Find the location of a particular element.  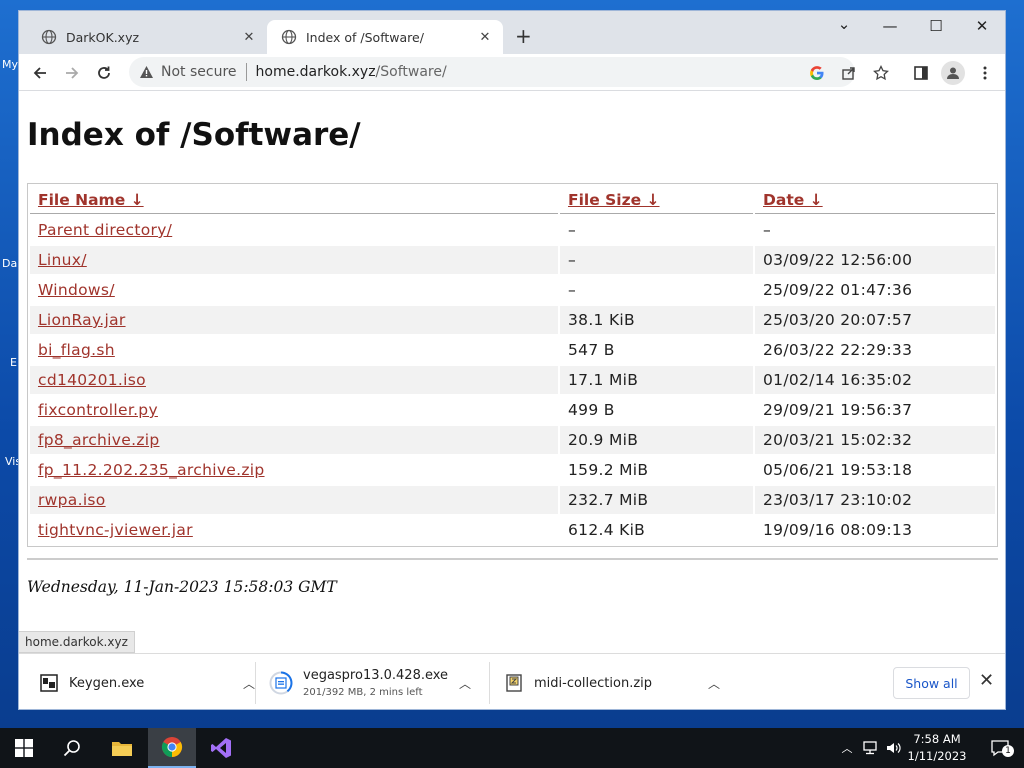

download-progress-text: 201/392 MB, 2 mins left is located at coordinates (363, 692).